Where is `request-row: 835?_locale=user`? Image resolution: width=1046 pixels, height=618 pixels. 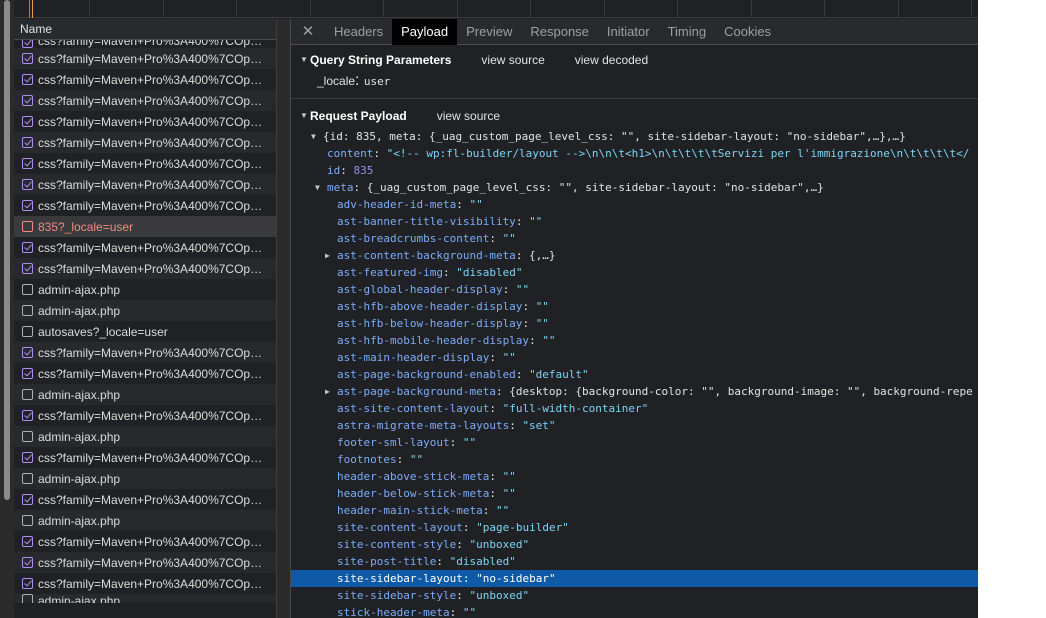 request-row: 835?_locale=user is located at coordinates (145, 226).